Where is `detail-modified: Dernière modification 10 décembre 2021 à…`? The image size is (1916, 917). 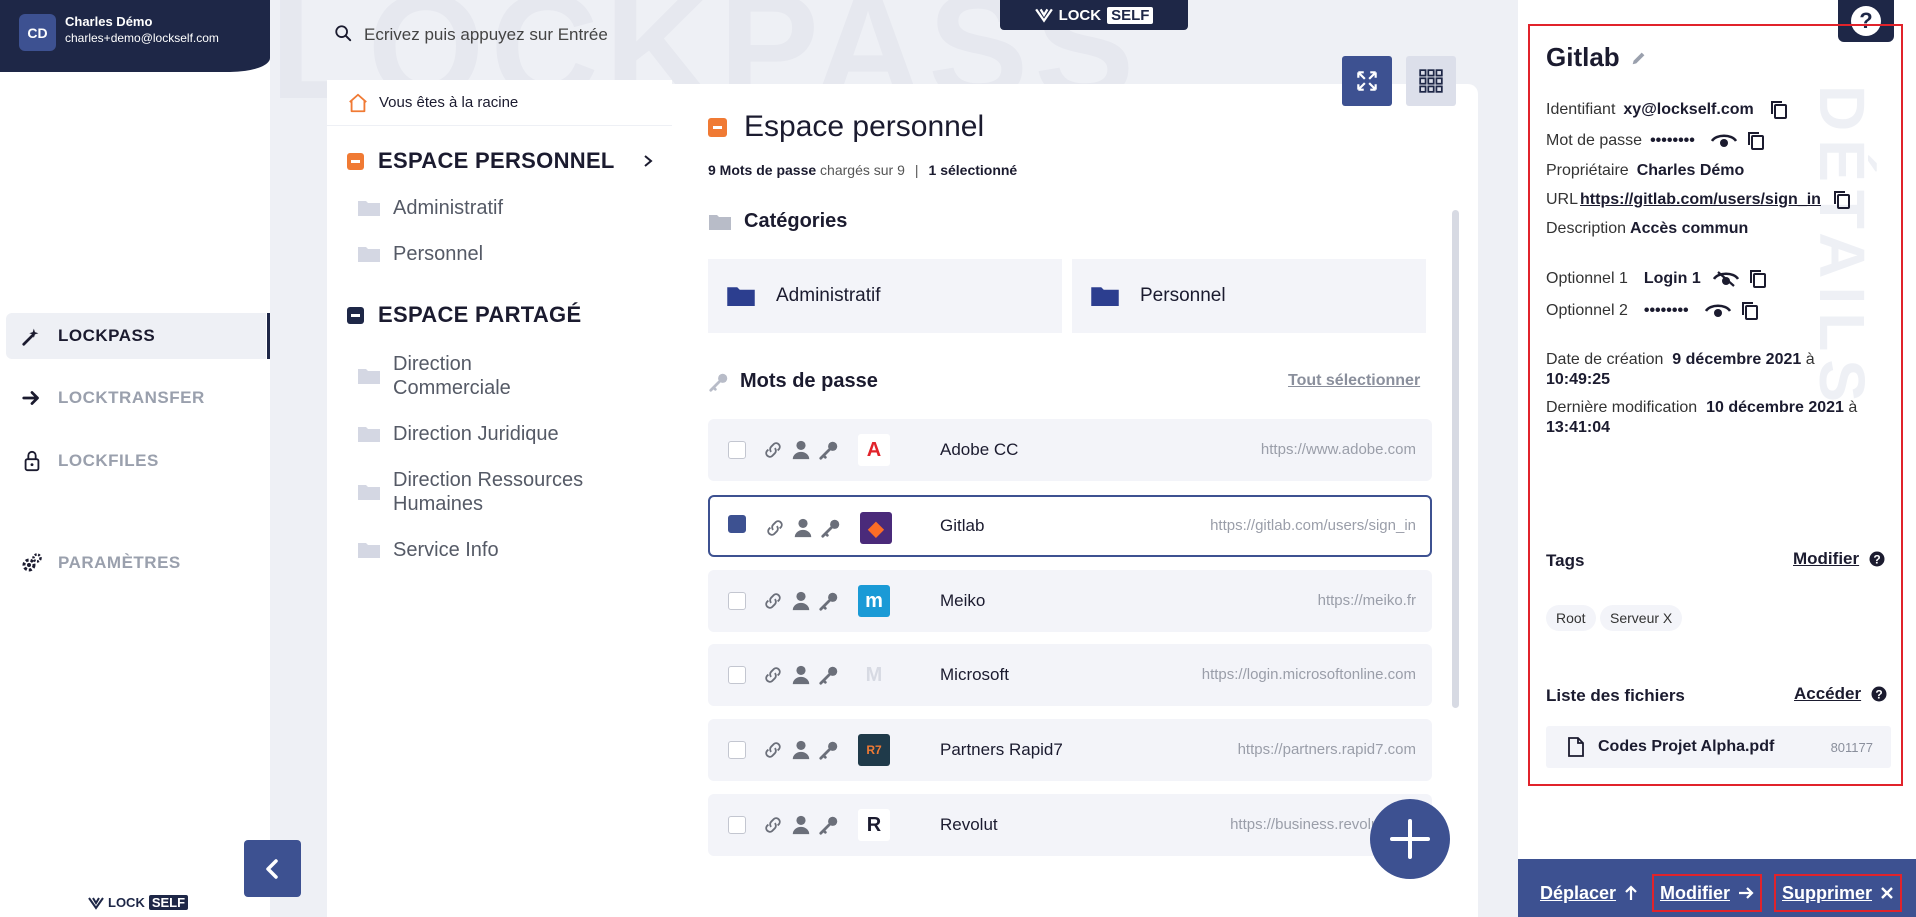 detail-modified: Dernière modification 10 décembre 2021 à… is located at coordinates (1721, 418).